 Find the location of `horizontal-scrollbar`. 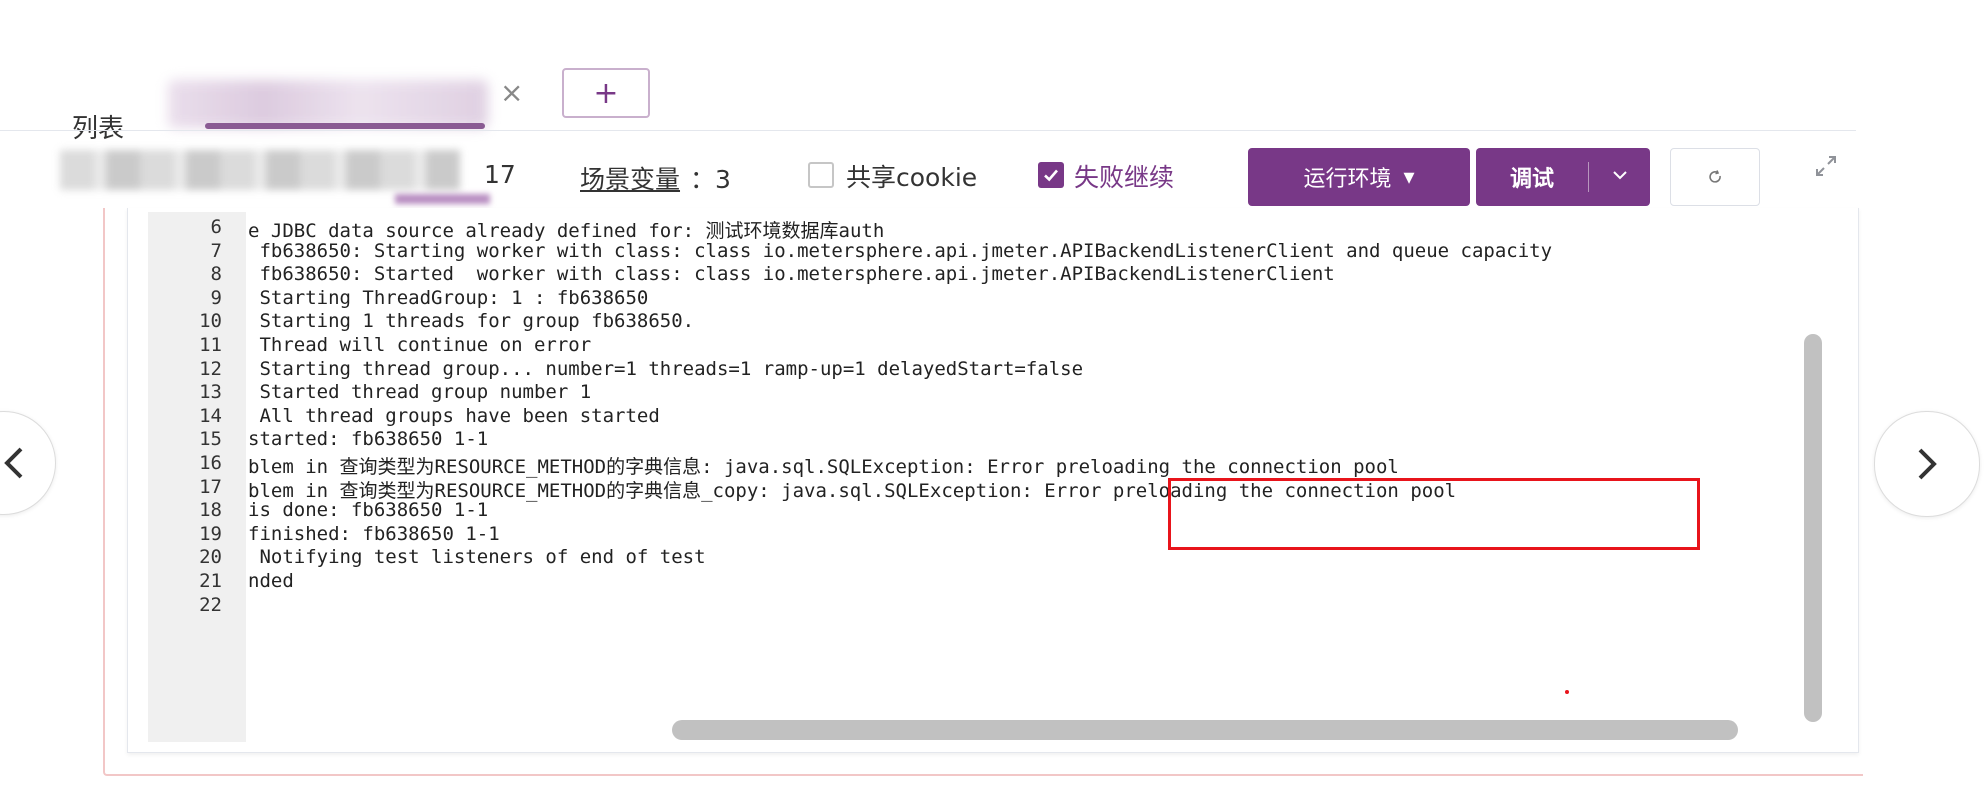

horizontal-scrollbar is located at coordinates (1205, 730).